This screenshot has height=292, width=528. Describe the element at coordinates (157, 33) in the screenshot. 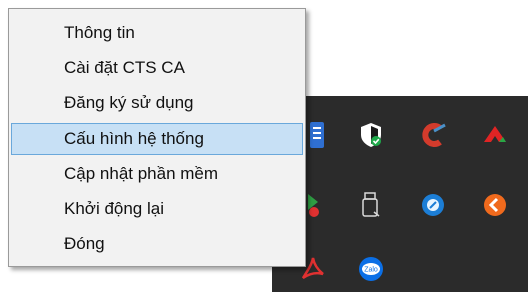

I see `menu-item-thong-tin: Thông tin` at that location.